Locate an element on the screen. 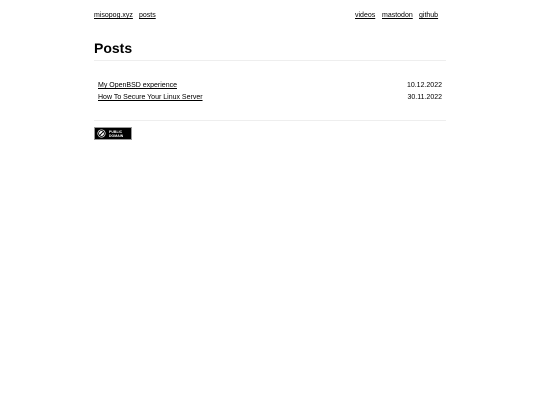 This screenshot has width=540, height=405. page-title: Posts is located at coordinates (113, 48).